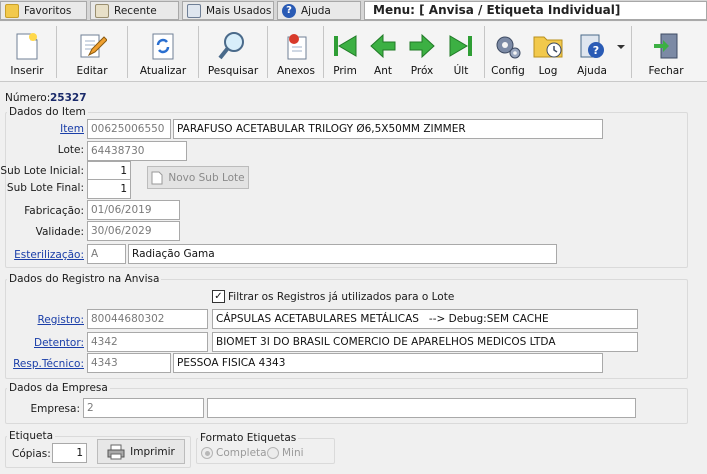  I want to click on config-label: Config, so click(508, 71).